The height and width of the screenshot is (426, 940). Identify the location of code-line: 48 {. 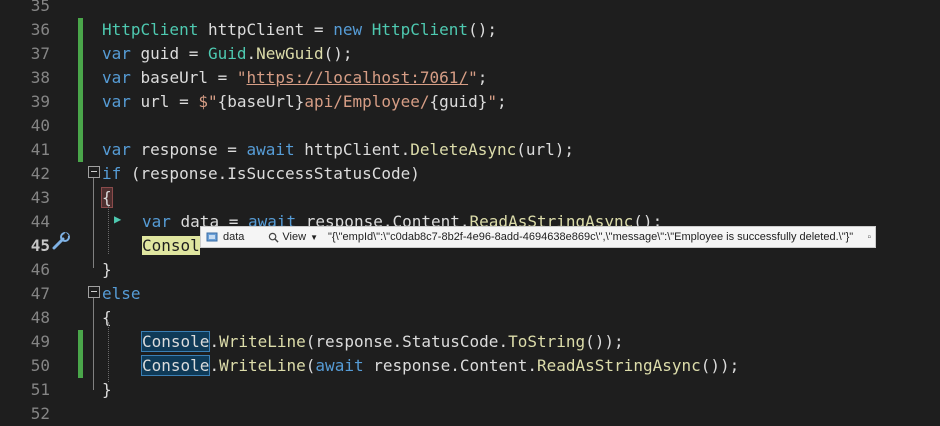
(470, 318).